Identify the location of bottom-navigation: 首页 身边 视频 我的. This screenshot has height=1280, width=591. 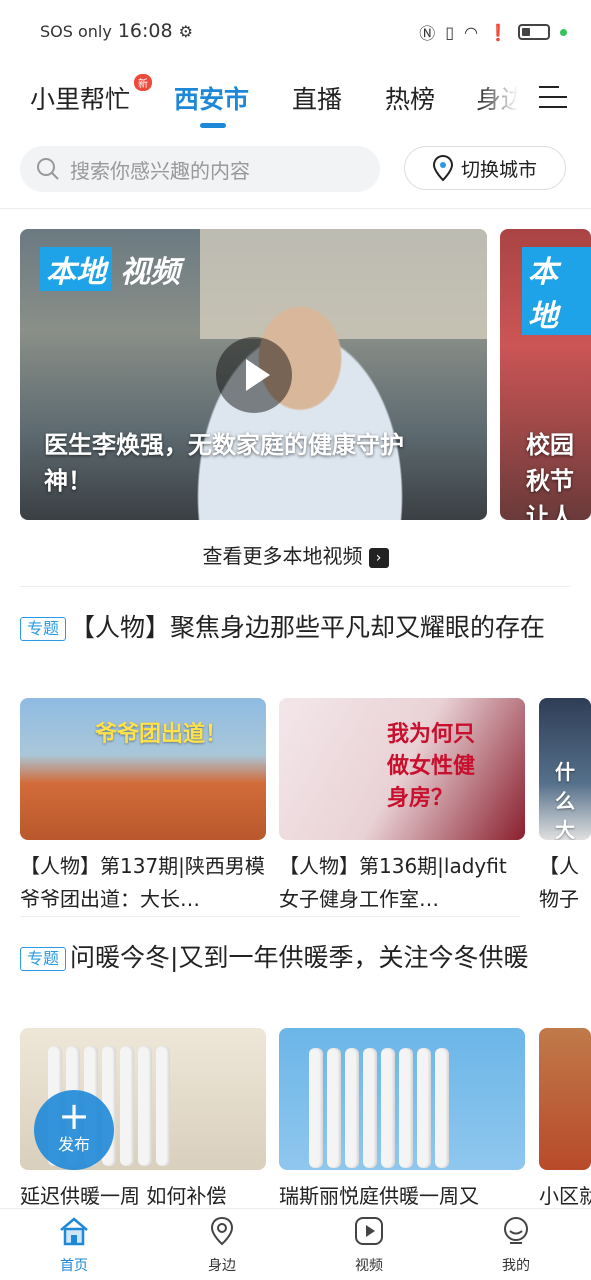
(295, 1244).